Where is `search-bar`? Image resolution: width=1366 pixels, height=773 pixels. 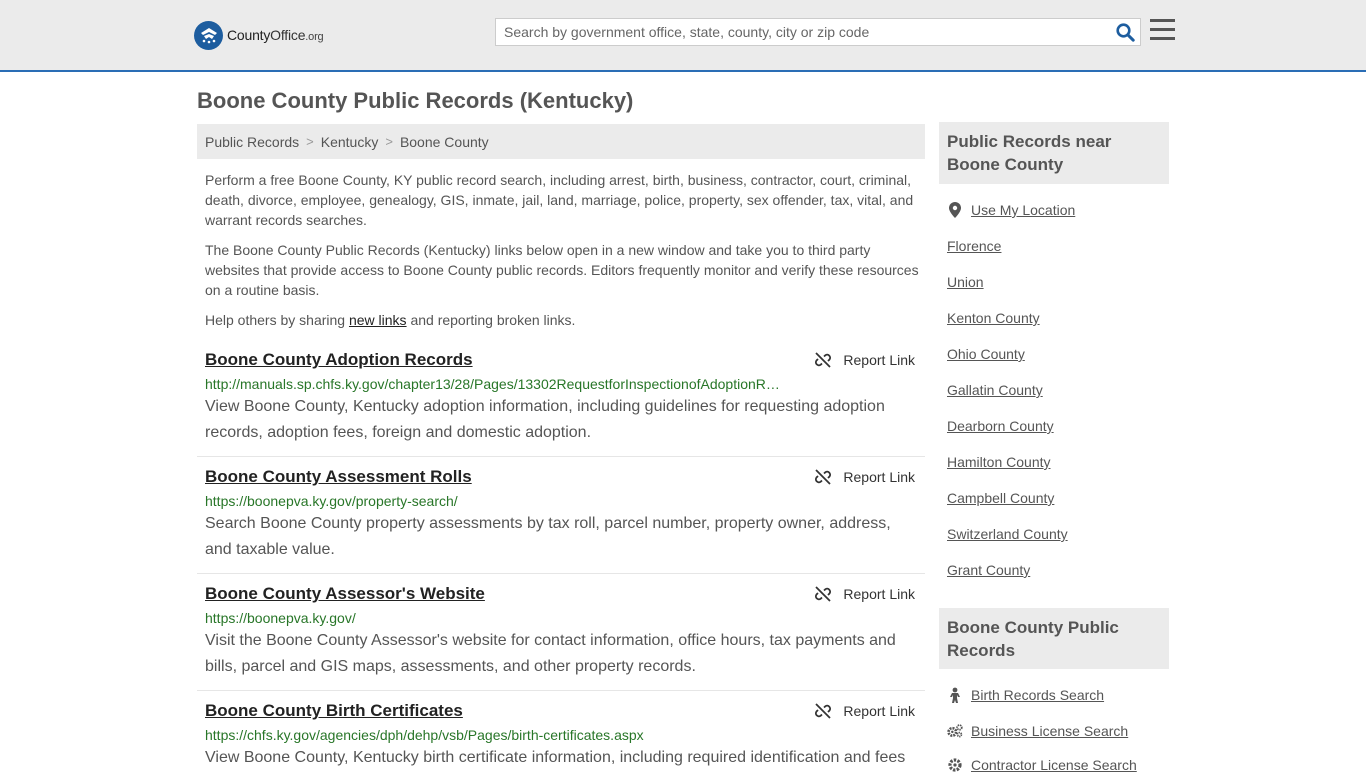
search-bar is located at coordinates (818, 32).